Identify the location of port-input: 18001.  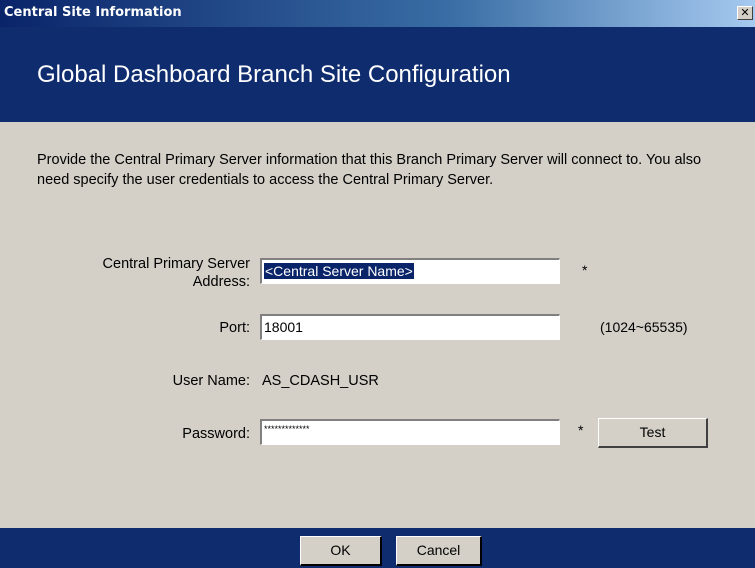
(410, 327).